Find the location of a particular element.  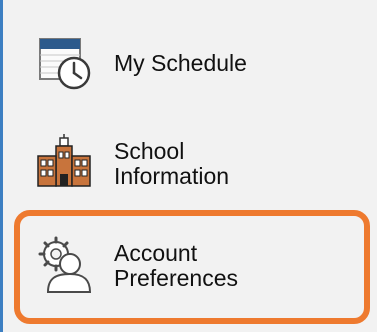

sidebar-item-label: My Schedule is located at coordinates (180, 62).